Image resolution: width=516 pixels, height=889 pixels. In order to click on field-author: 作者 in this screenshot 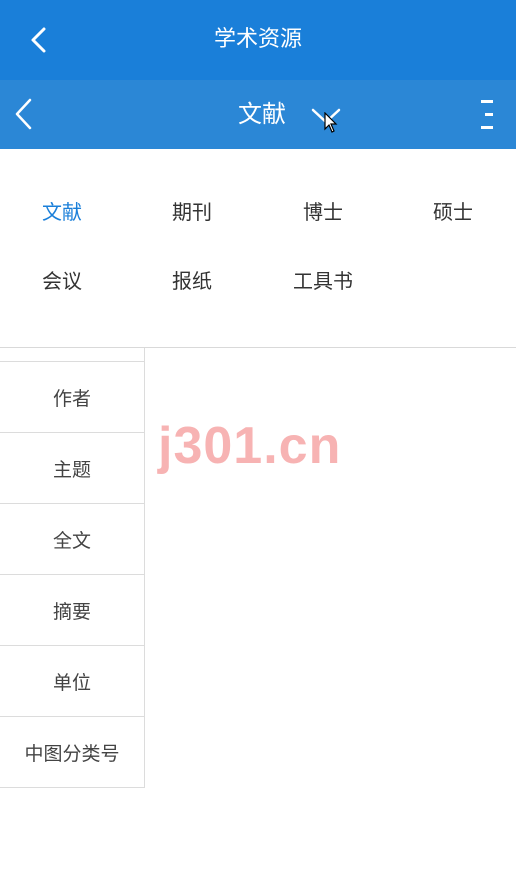, I will do `click(72, 397)`.